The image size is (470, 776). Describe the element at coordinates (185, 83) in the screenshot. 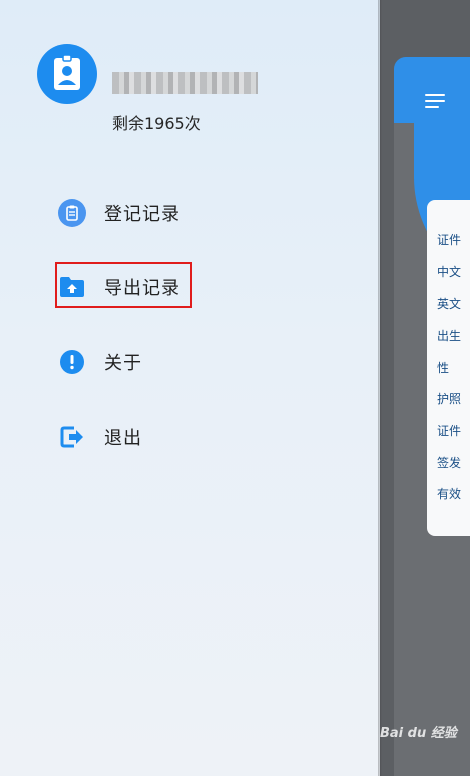

I see `username-redacted` at that location.